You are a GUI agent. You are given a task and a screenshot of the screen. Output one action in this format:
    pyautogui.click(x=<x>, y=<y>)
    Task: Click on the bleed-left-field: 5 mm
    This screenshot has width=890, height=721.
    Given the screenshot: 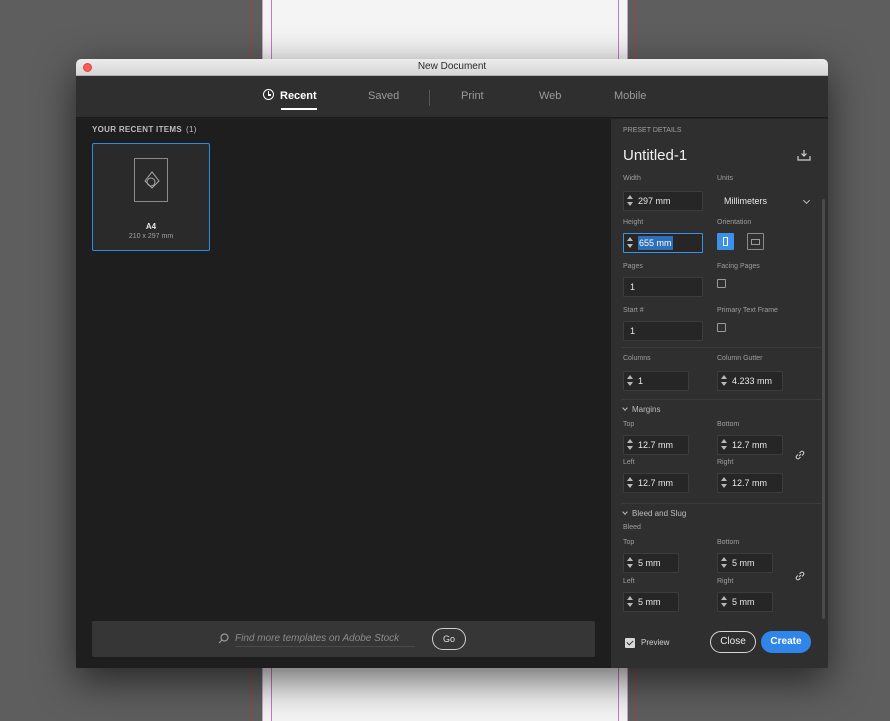 What is the action you would take?
    pyautogui.click(x=651, y=602)
    